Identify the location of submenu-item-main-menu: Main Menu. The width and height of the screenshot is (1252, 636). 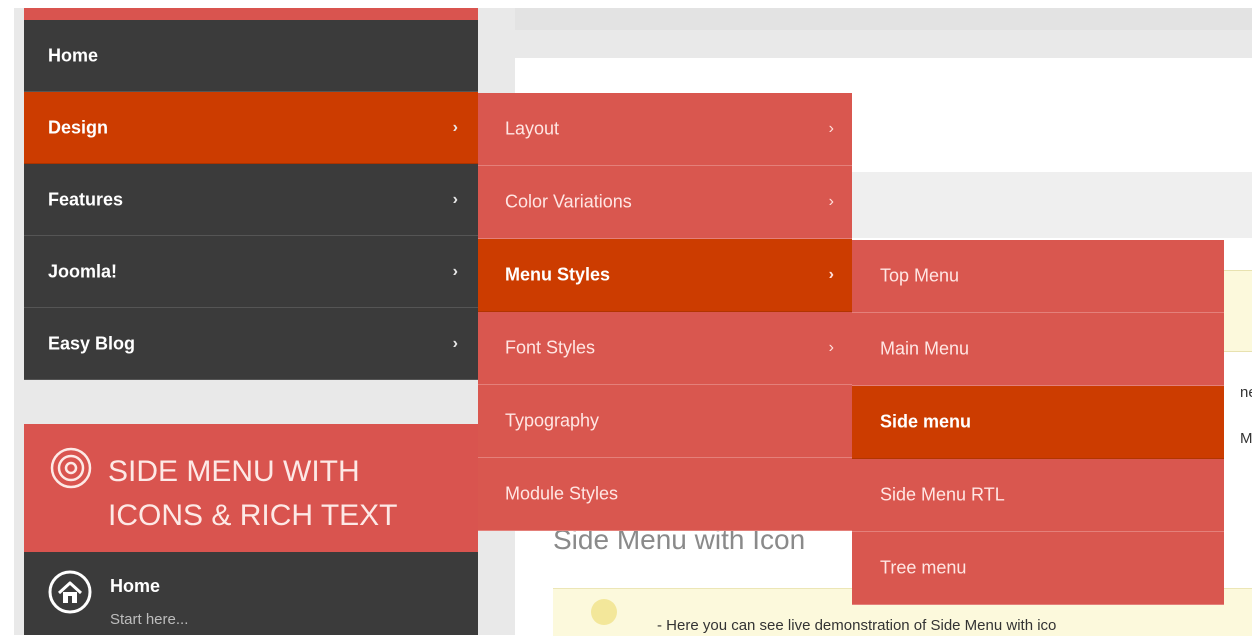
(1038, 349).